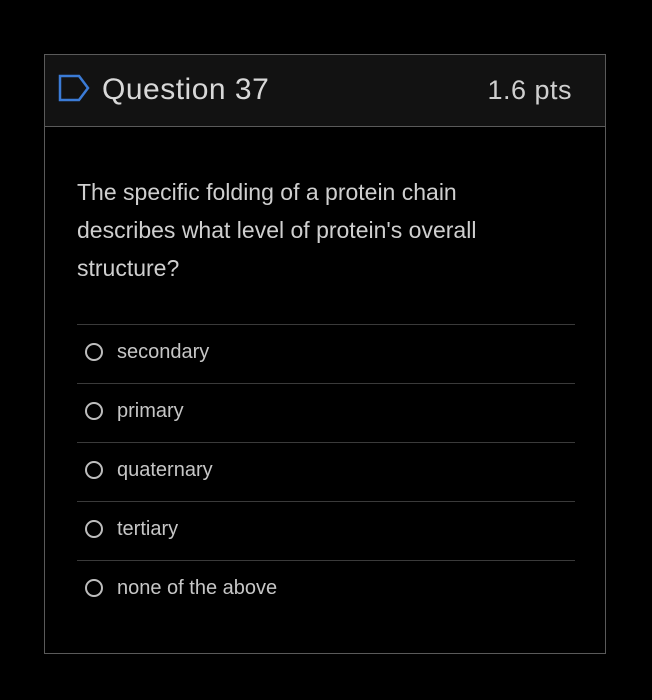 The width and height of the screenshot is (652, 700). What do you see at coordinates (326, 412) in the screenshot?
I see `answer-option-primary: primary` at bounding box center [326, 412].